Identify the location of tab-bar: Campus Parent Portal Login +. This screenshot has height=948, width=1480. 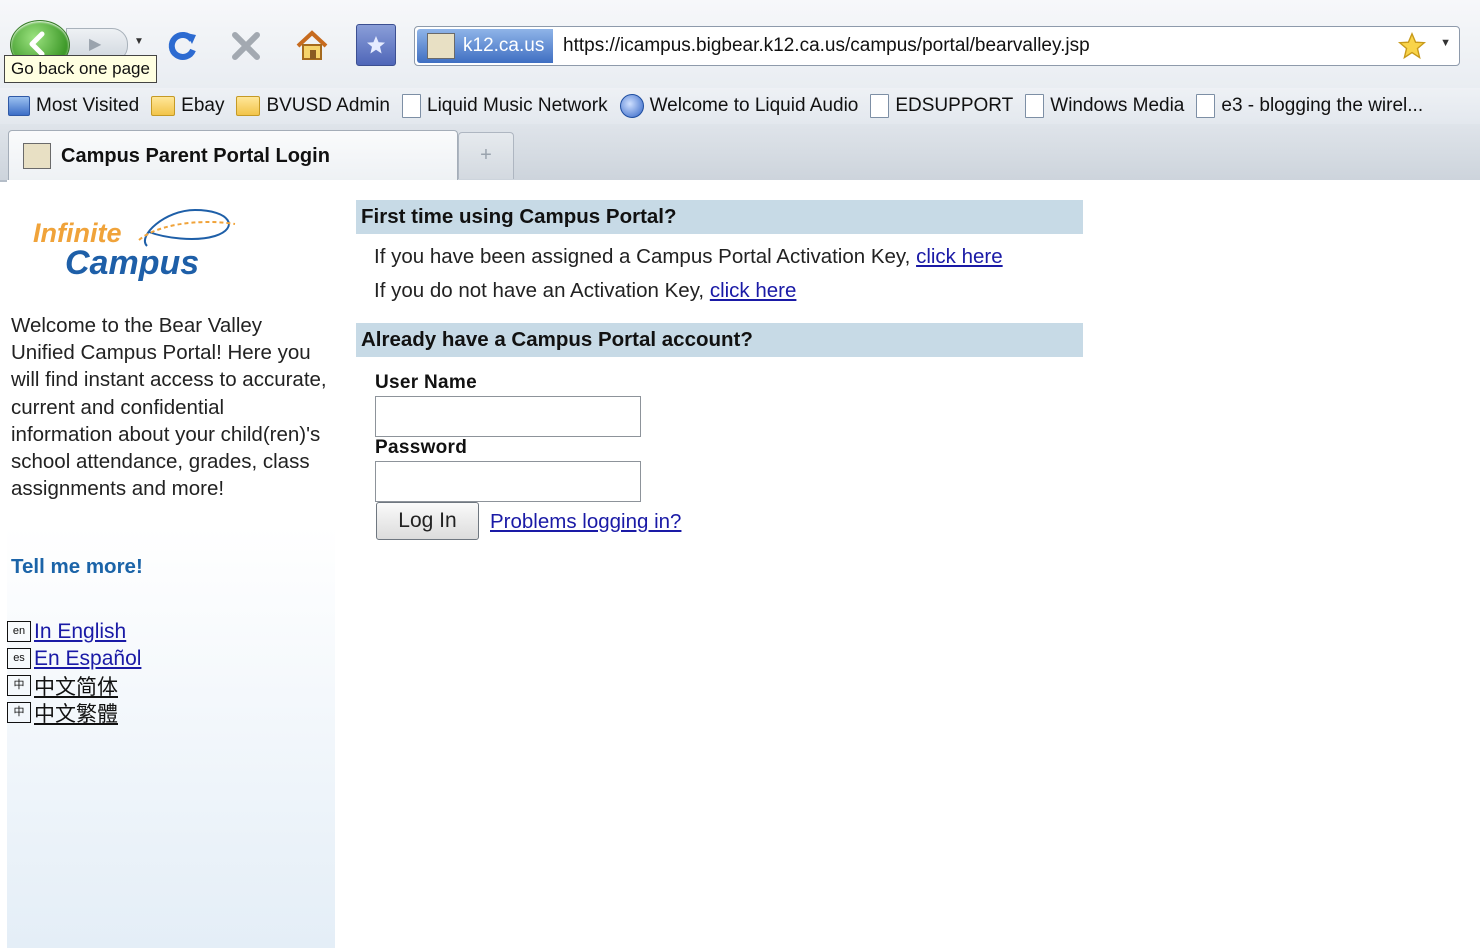
(740, 153).